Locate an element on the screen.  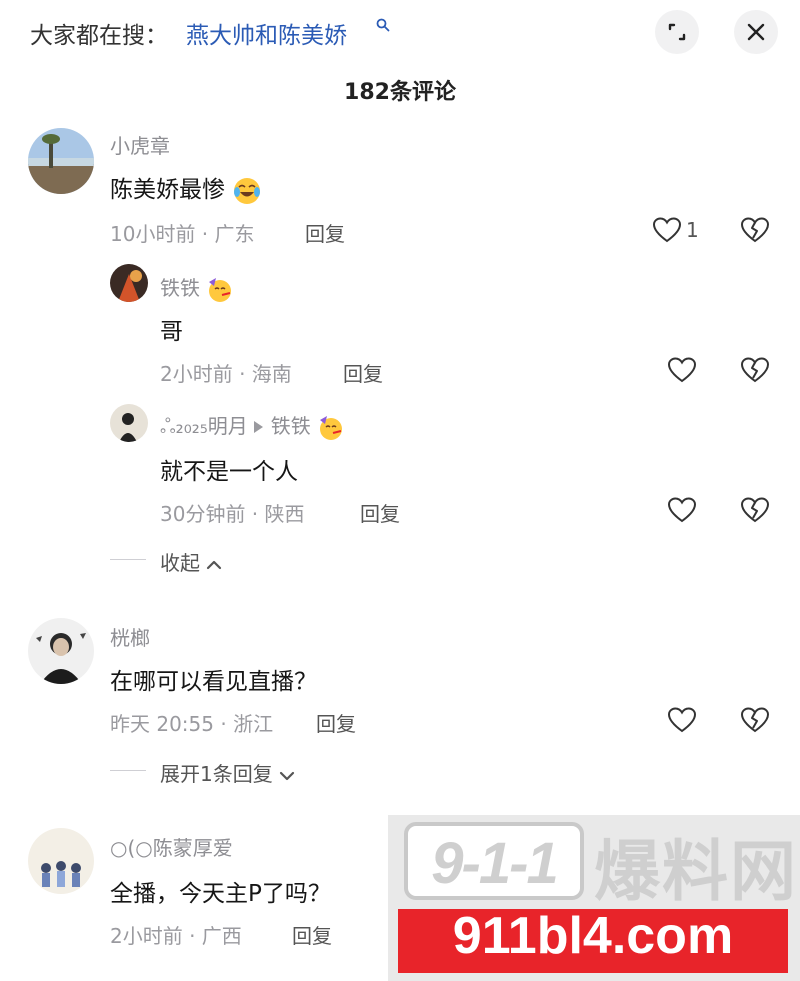
laughing-crying-emoji-icon is located at coordinates (247, 190).